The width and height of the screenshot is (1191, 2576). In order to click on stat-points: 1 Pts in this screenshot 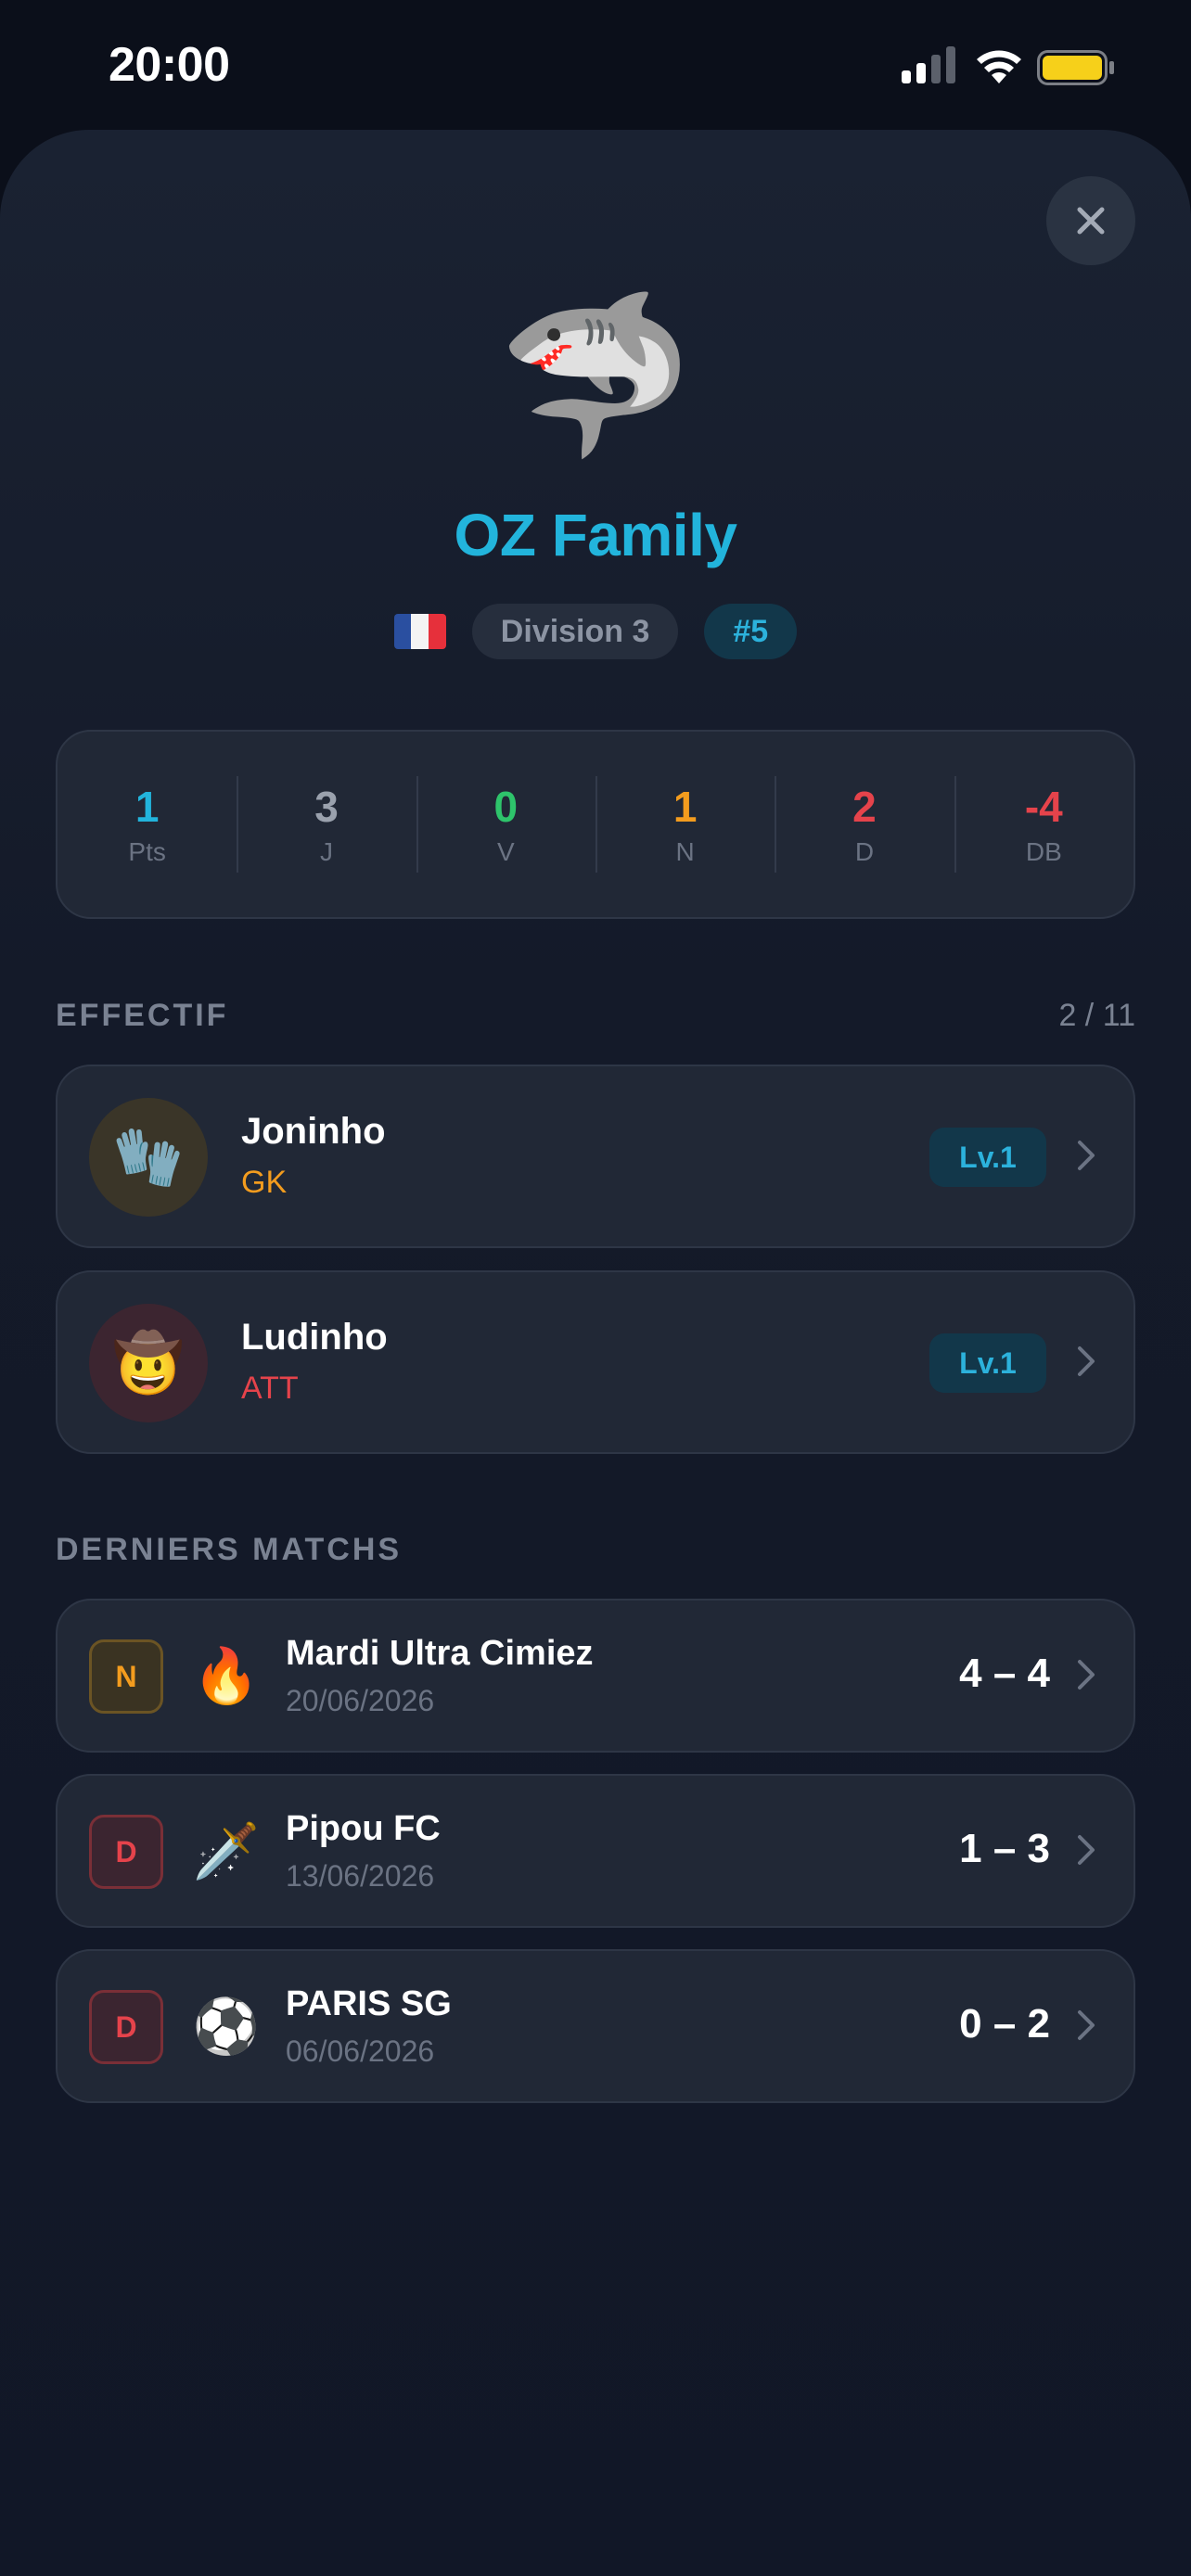, I will do `click(147, 824)`.